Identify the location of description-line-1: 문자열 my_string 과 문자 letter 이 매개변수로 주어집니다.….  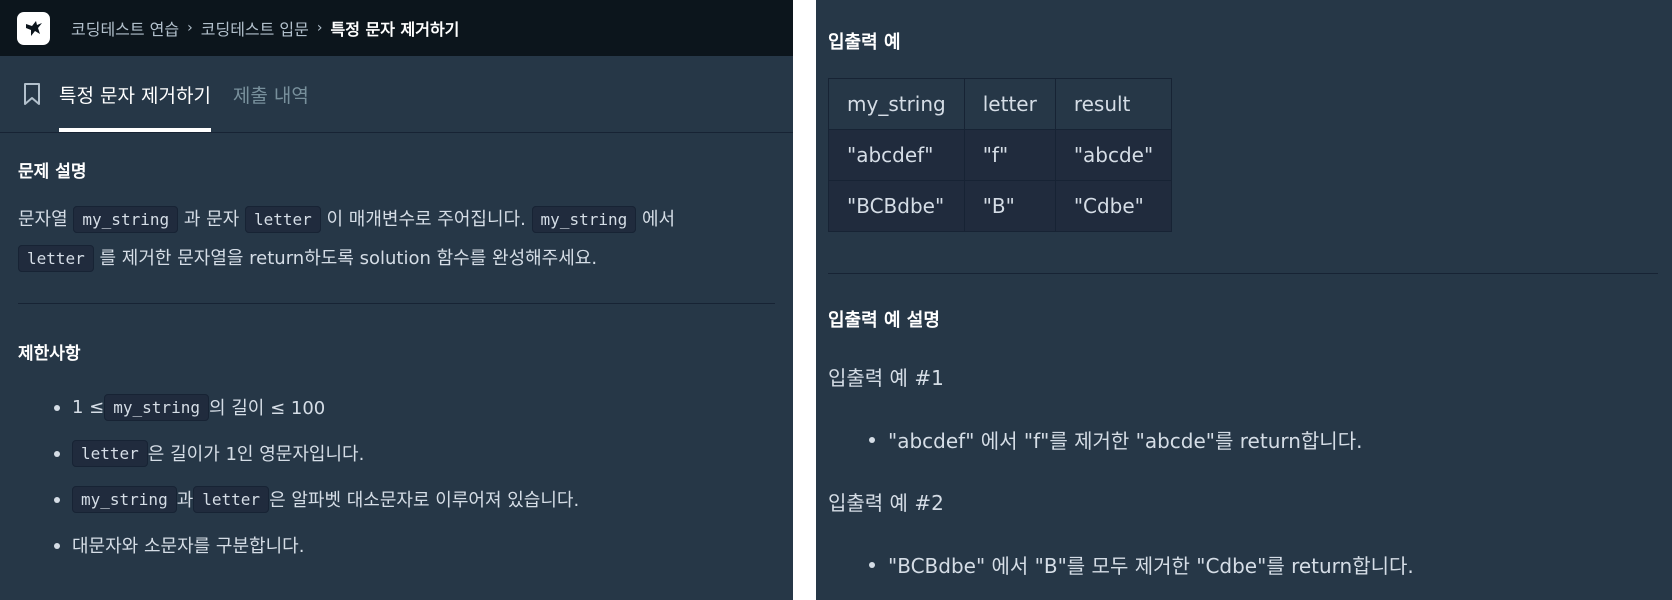
(396, 219).